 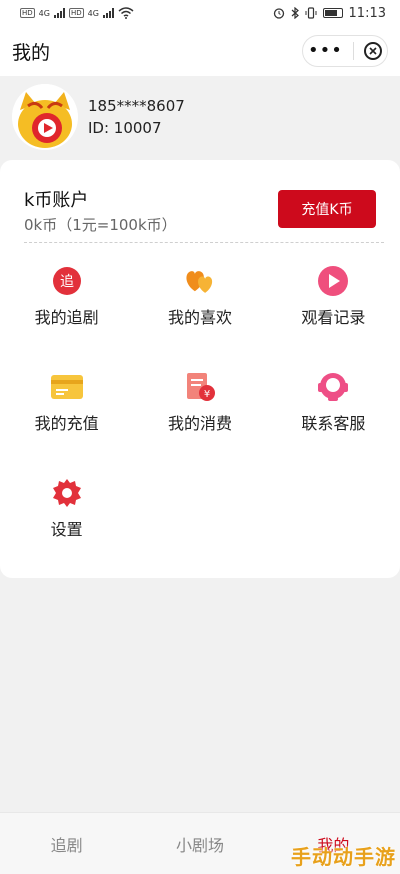 What do you see at coordinates (66, 317) in the screenshot?
I see `menu-label: 我的追剧` at bounding box center [66, 317].